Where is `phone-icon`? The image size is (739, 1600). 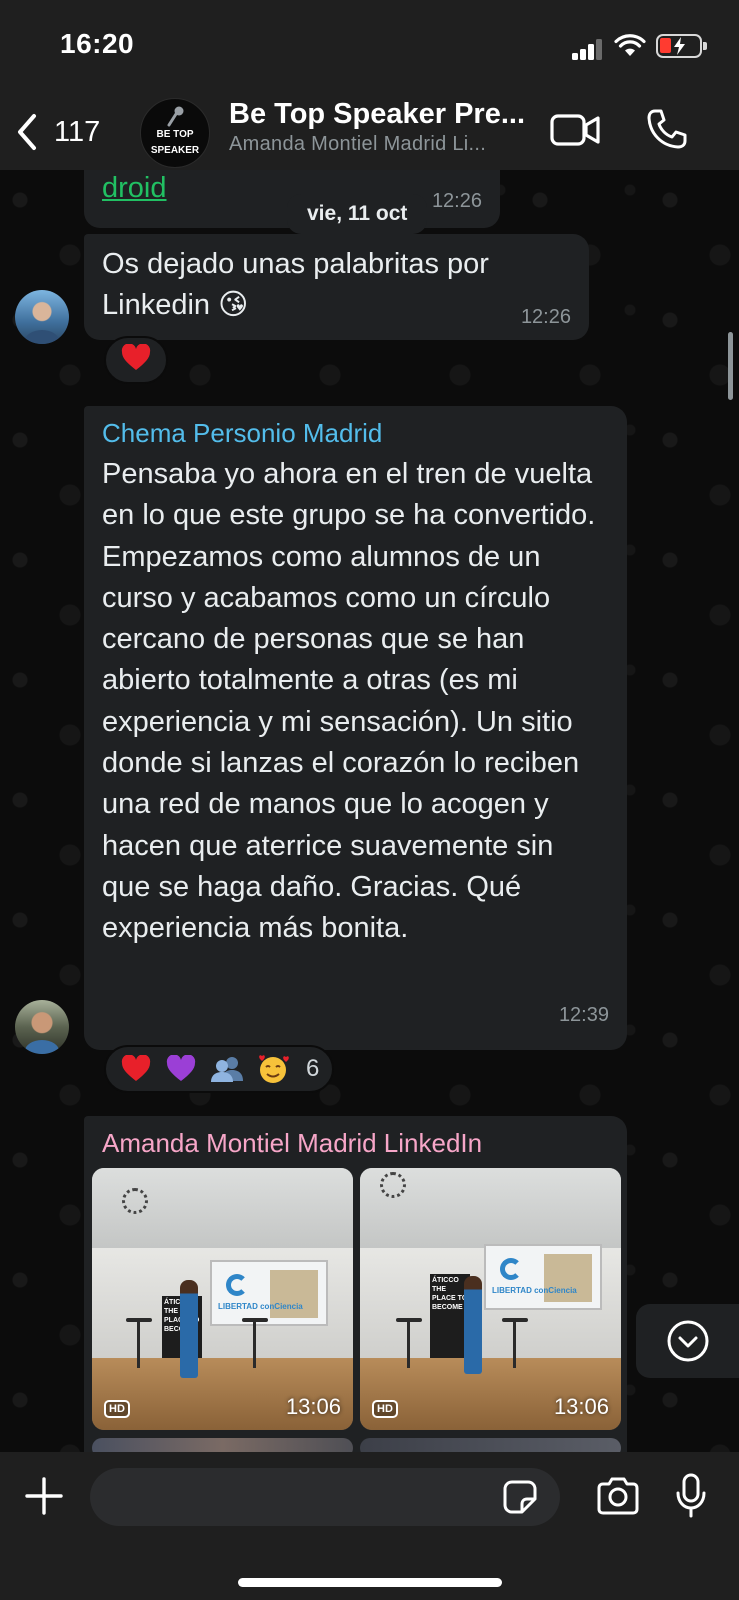 phone-icon is located at coordinates (667, 129).